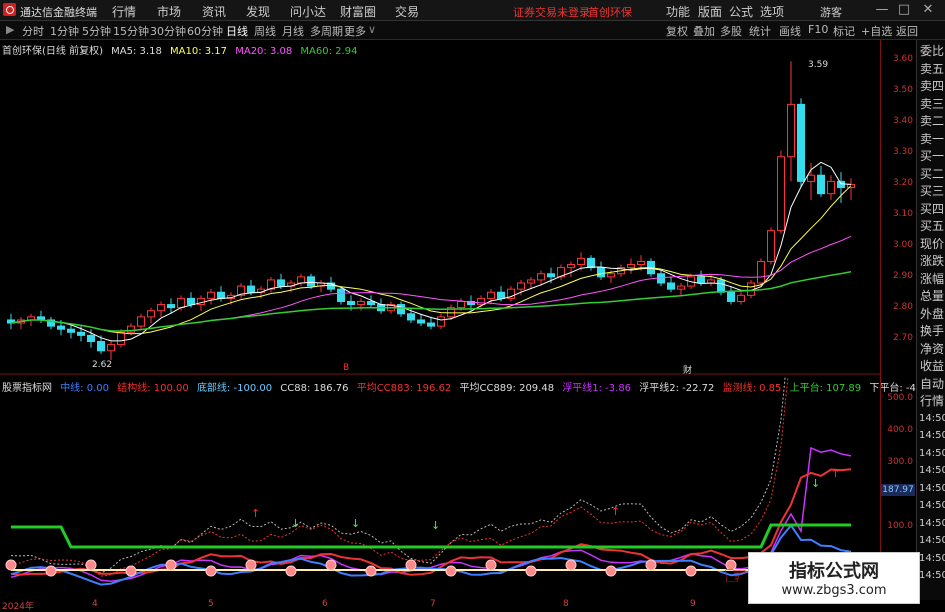 This screenshot has height=612, width=945. I want to click on menu-item-shichang: 市场, so click(169, 11).